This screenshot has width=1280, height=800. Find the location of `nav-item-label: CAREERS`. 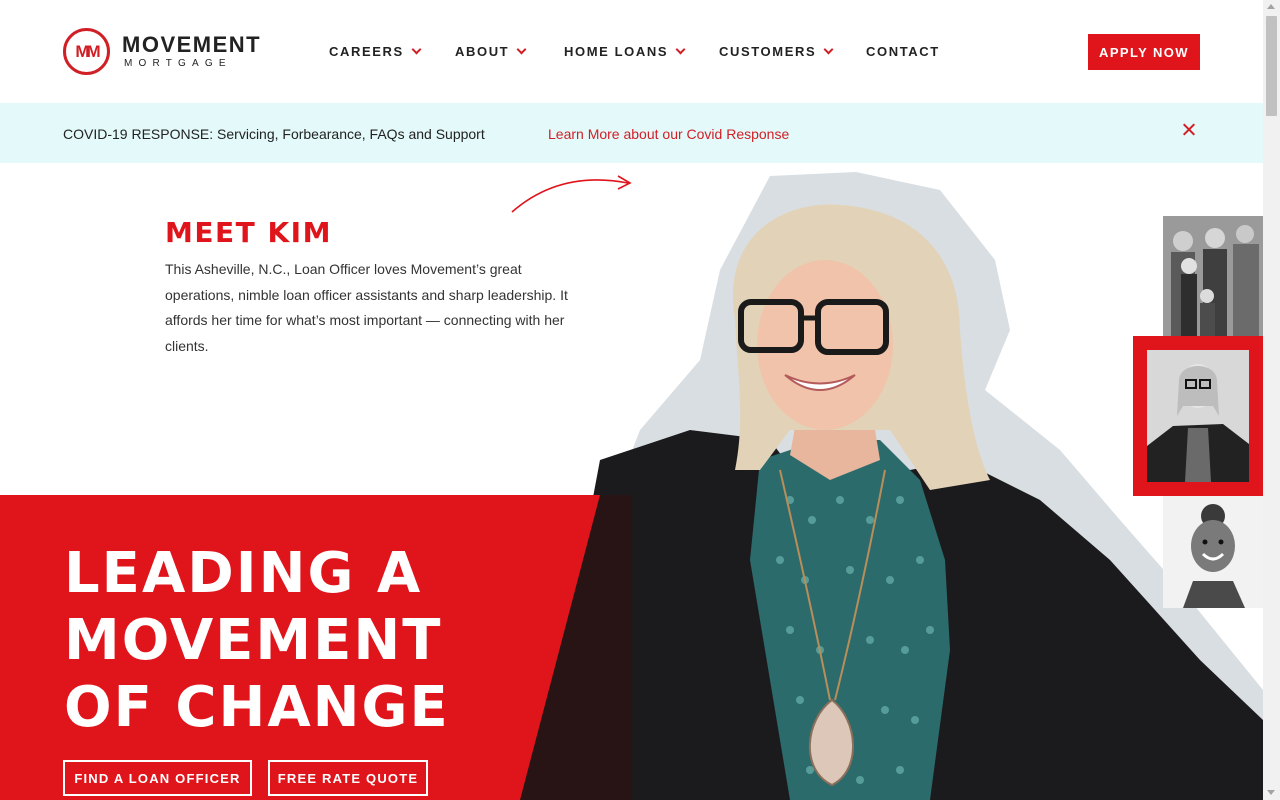

nav-item-label: CAREERS is located at coordinates (366, 51).